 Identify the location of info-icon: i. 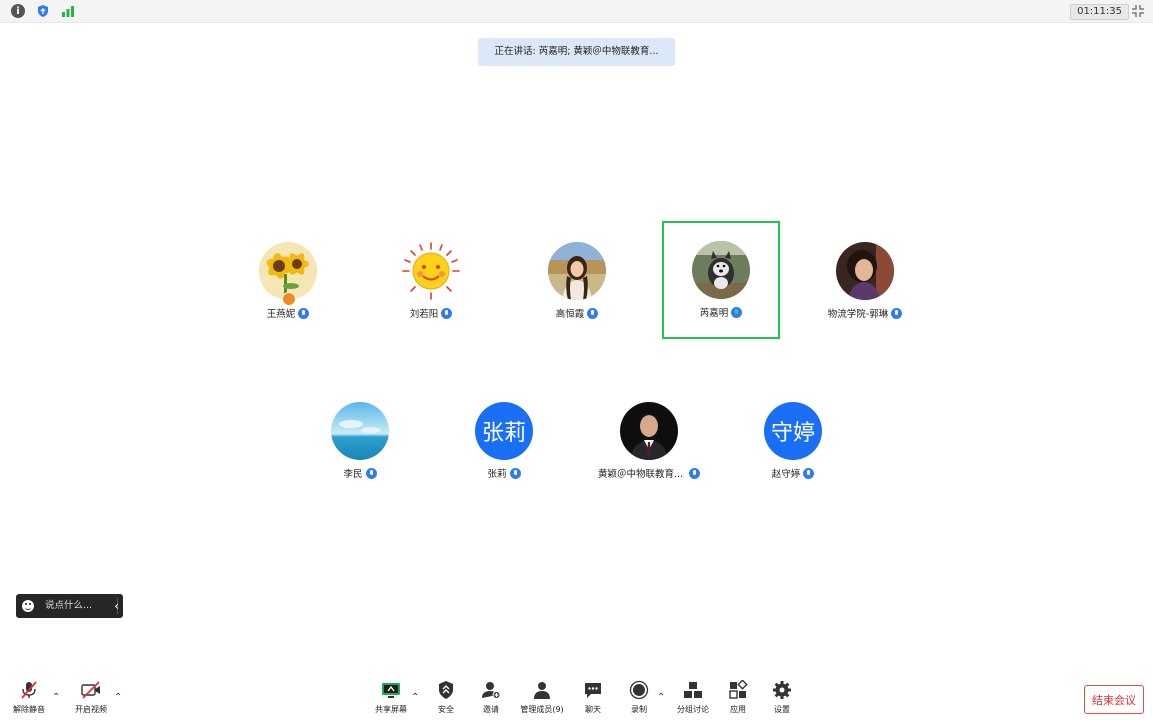
(18, 11).